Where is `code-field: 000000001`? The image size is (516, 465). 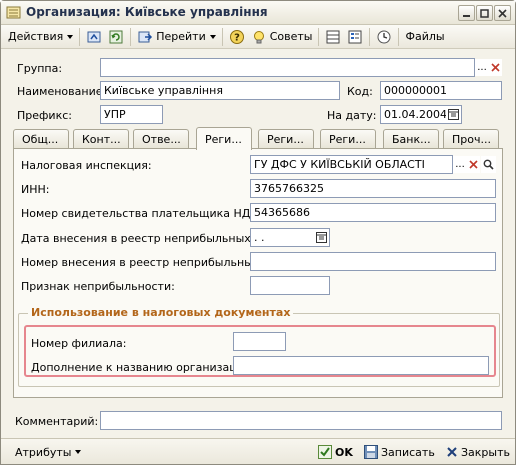 code-field: 000000001 is located at coordinates (441, 90).